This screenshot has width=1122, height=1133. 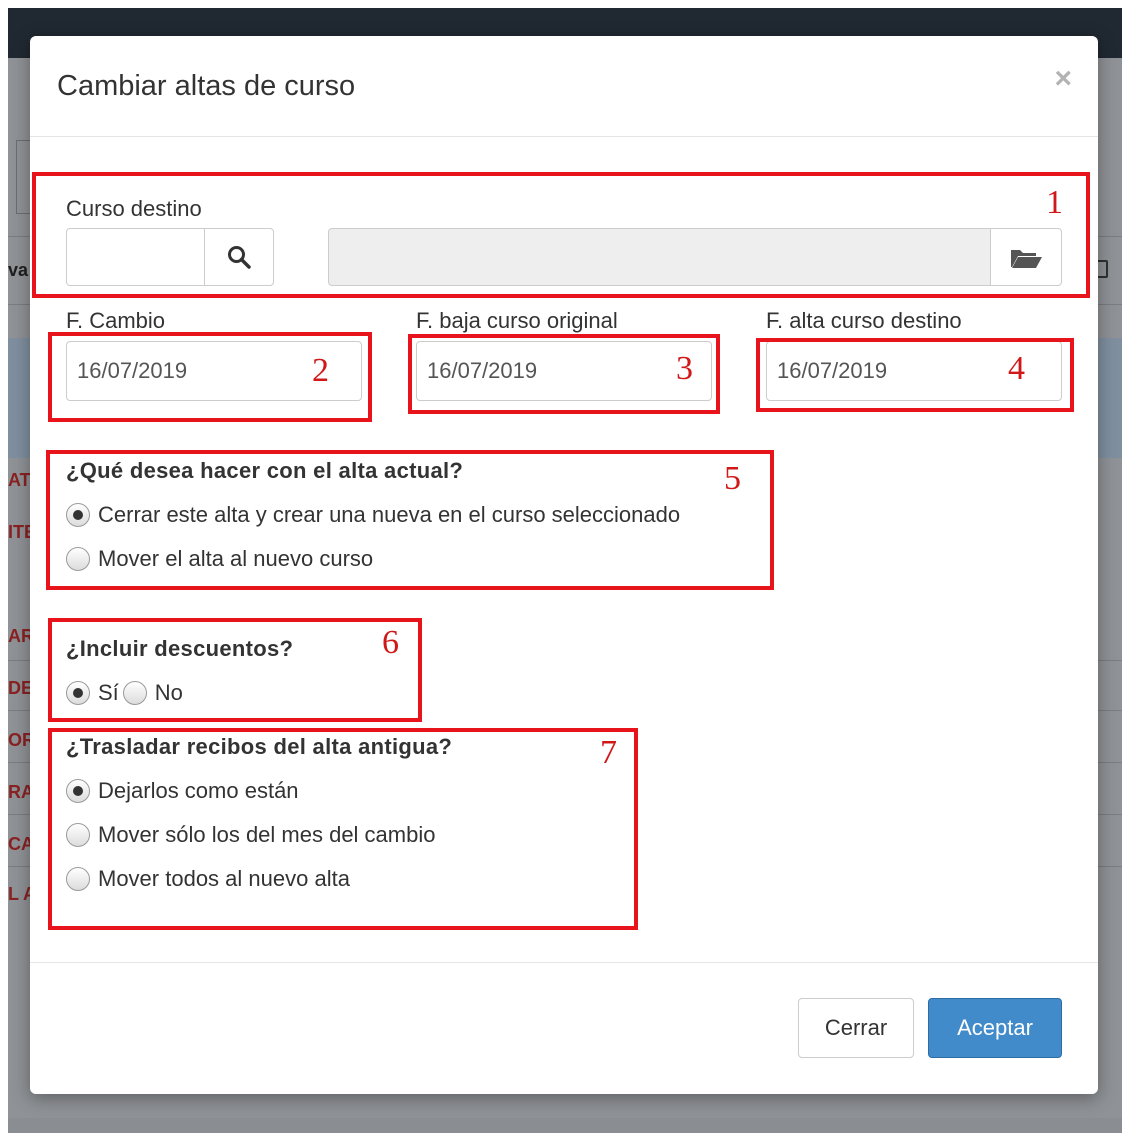 What do you see at coordinates (995, 1028) in the screenshot?
I see `accept-button: Aceptar` at bounding box center [995, 1028].